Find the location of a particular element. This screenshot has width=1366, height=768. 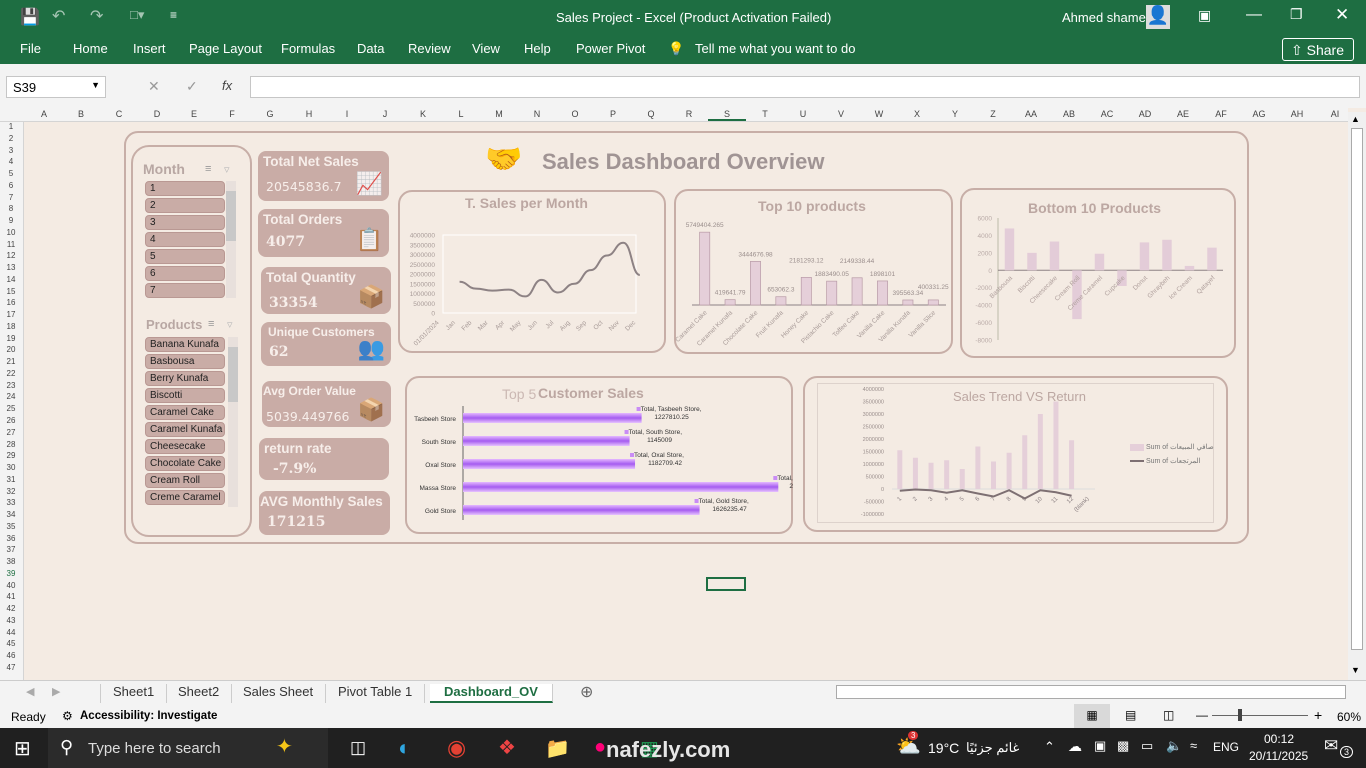

row-header-16: 16 is located at coordinates (11, 302).